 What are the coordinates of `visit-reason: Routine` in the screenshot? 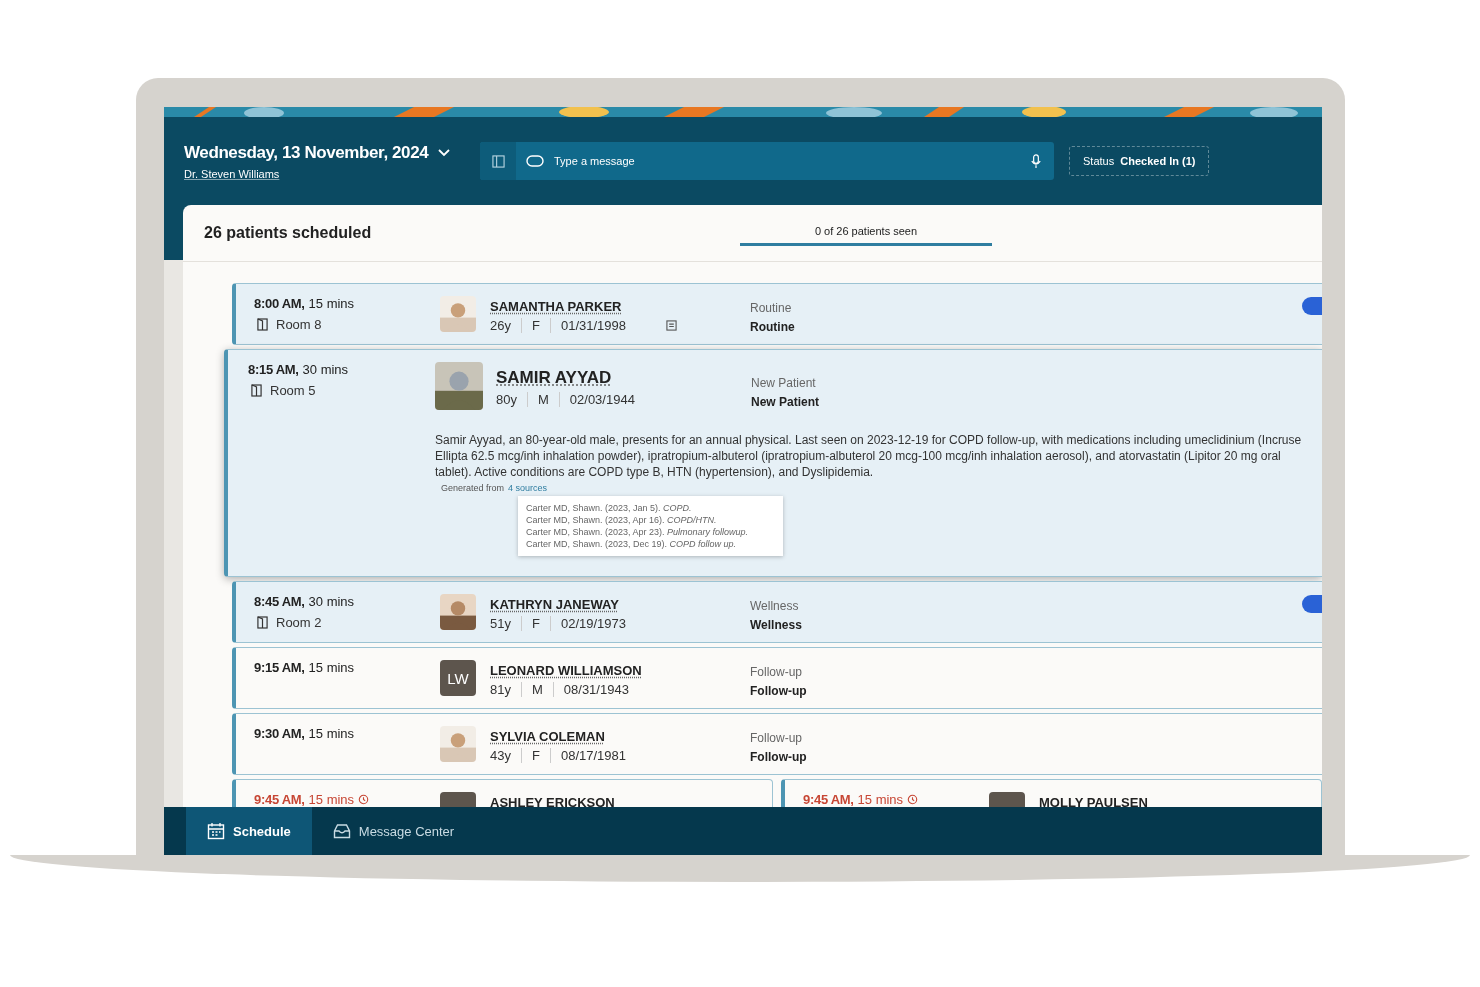 It's located at (772, 327).